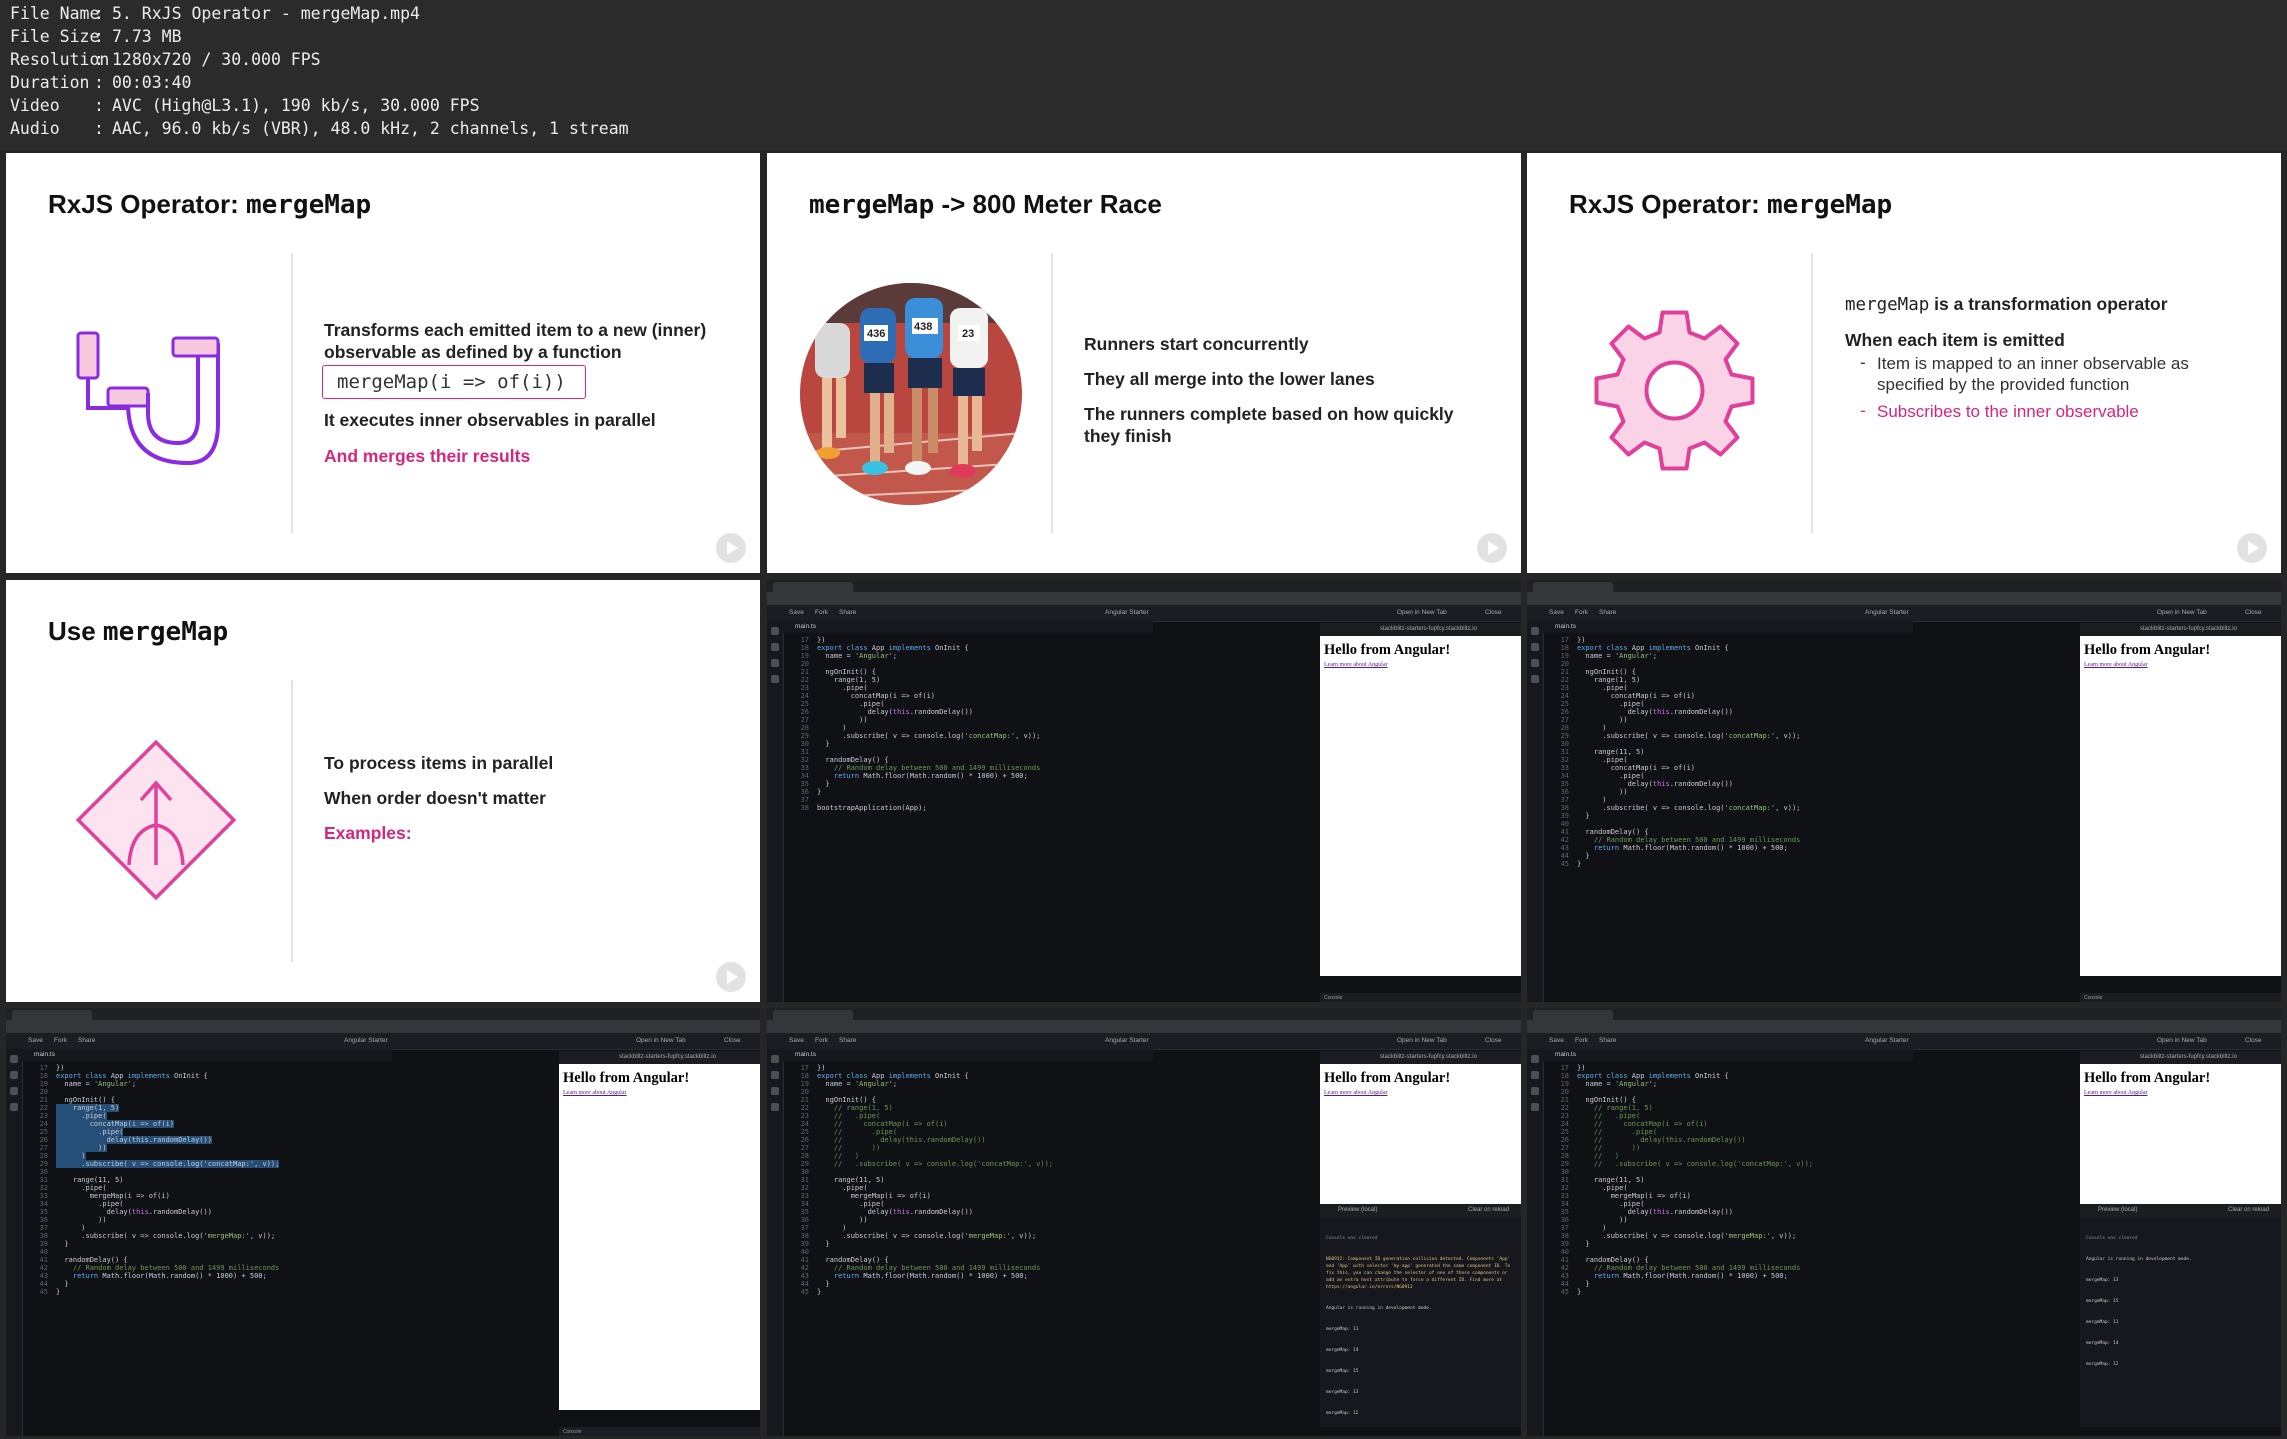  Describe the element at coordinates (2139, 1259) in the screenshot. I see `console-line: Angular is running in development mode.` at that location.